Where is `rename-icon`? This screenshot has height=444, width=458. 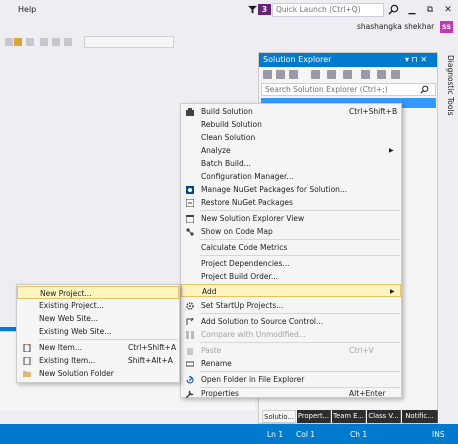
rename-icon is located at coordinates (190, 364).